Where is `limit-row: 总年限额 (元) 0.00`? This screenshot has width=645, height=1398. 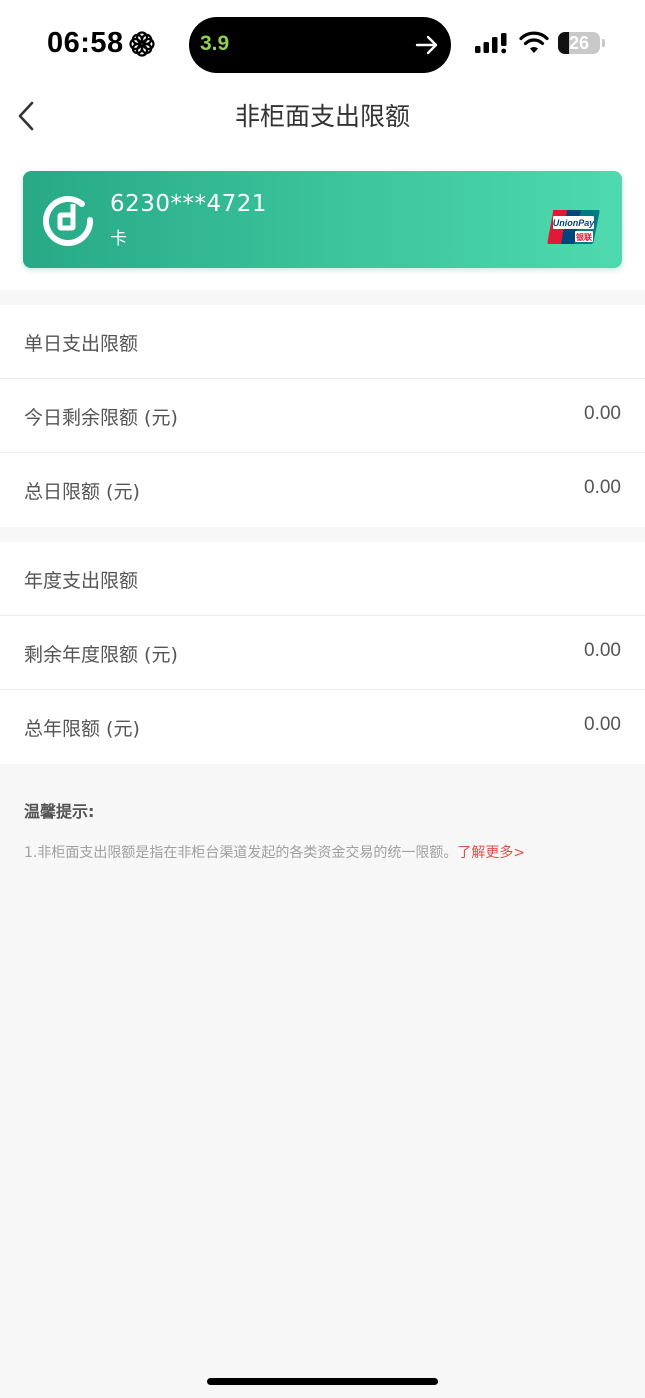 limit-row: 总年限额 (元) 0.00 is located at coordinates (322, 727).